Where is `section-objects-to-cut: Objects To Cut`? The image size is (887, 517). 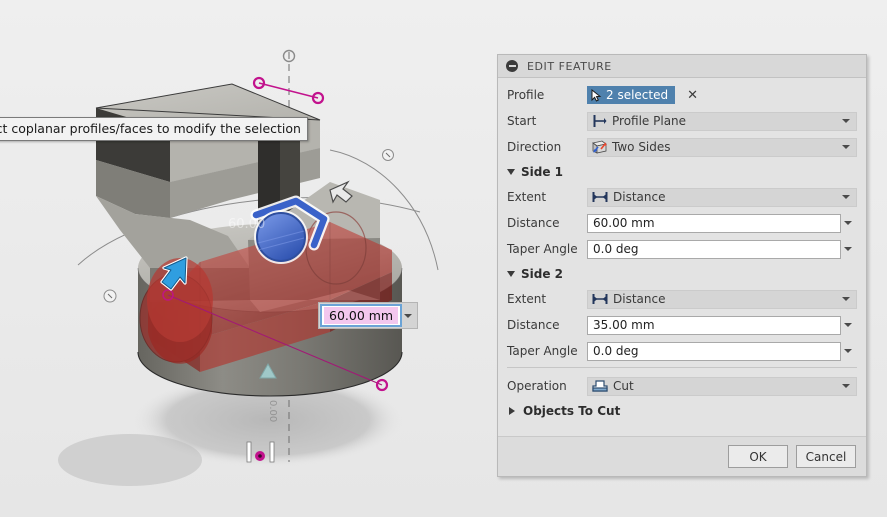
section-objects-to-cut: Objects To Cut is located at coordinates (682, 411).